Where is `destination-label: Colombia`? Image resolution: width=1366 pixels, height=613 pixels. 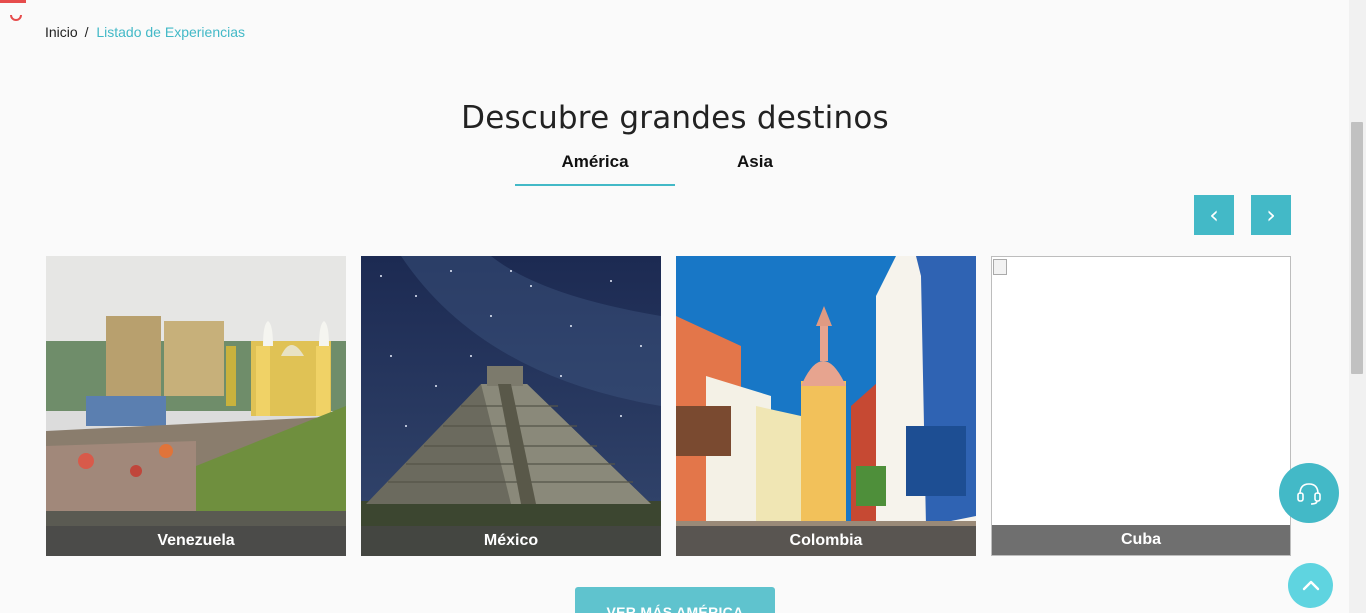
destination-label: Colombia is located at coordinates (826, 541).